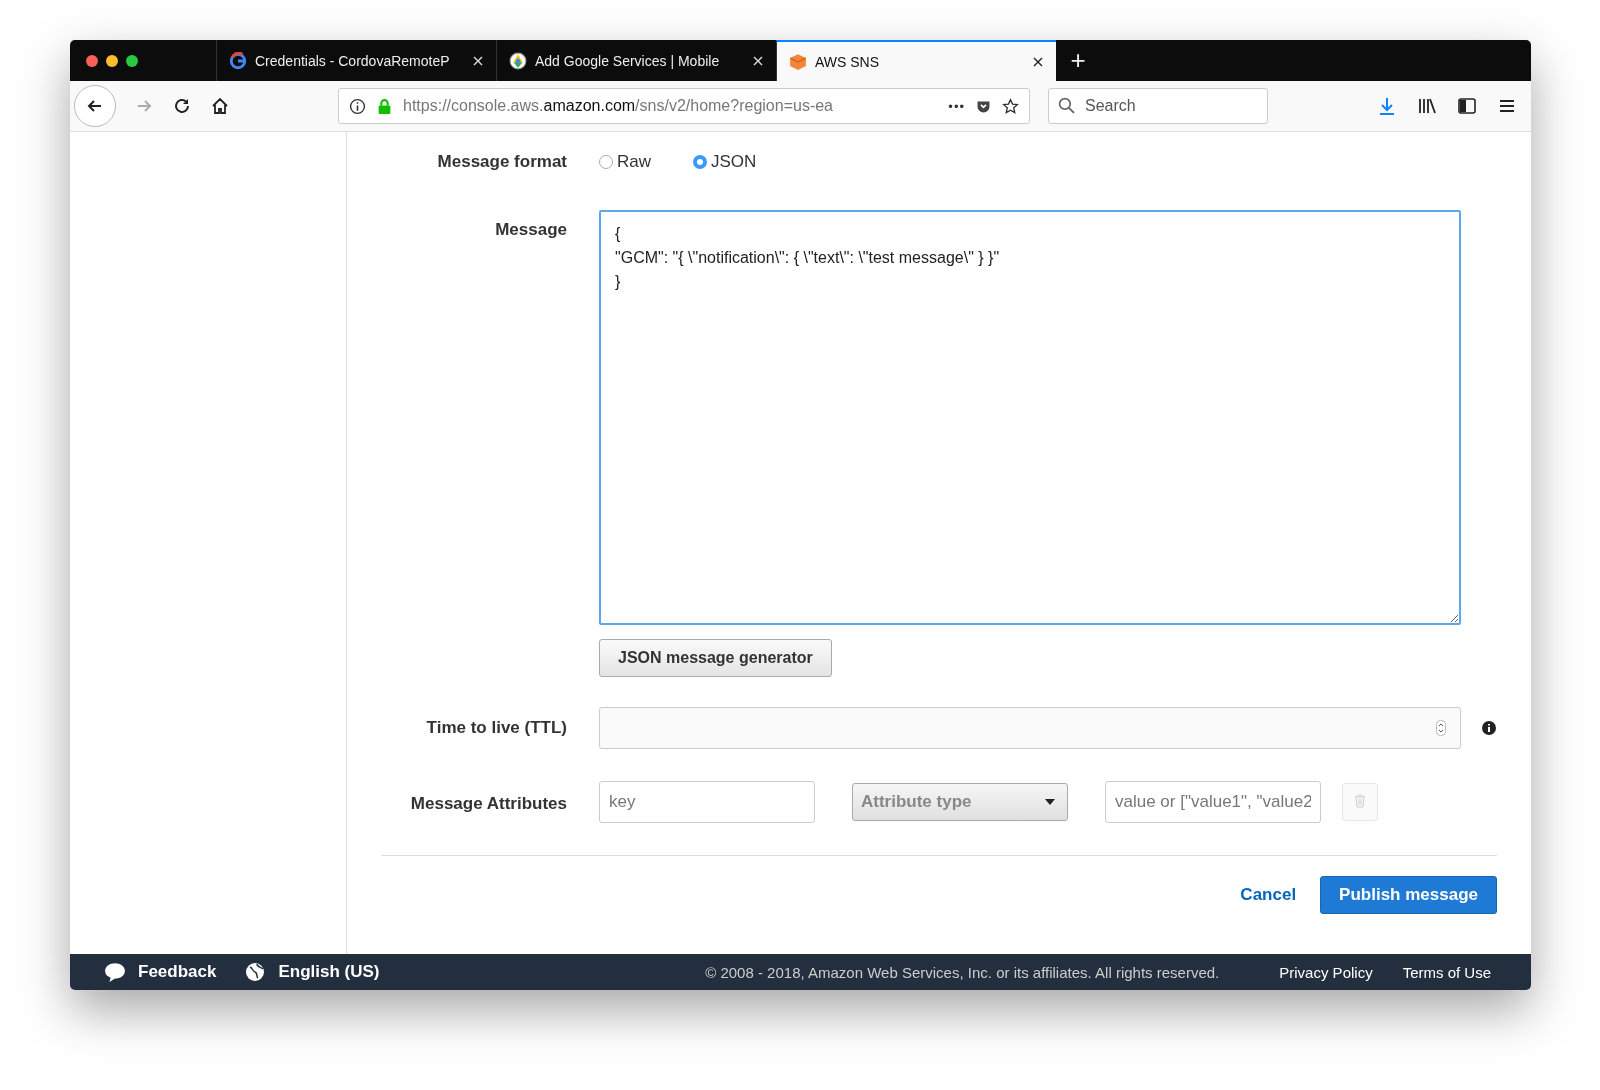 The width and height of the screenshot is (1600, 1090). Describe the element at coordinates (177, 972) in the screenshot. I see `feedback-link: Feedback` at that location.